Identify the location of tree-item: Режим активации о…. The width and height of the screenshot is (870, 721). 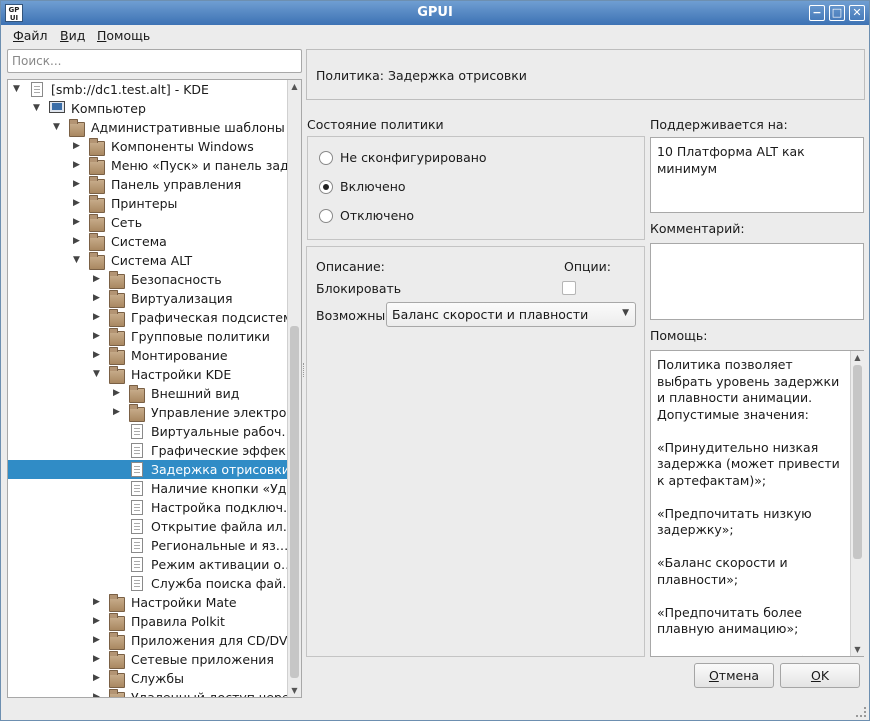
(151, 564).